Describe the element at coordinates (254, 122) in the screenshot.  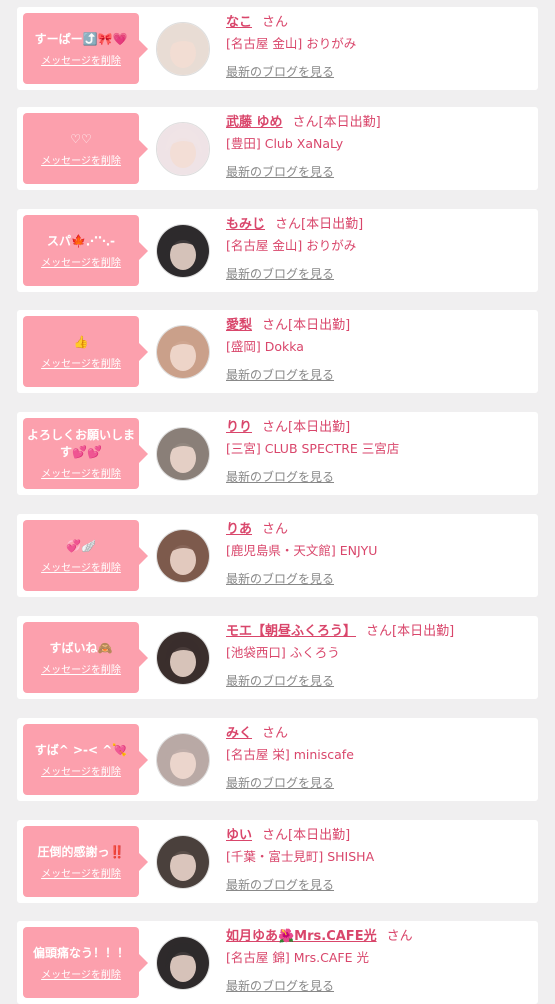
I see `cast-name-link: 武藤 ゆめ` at that location.